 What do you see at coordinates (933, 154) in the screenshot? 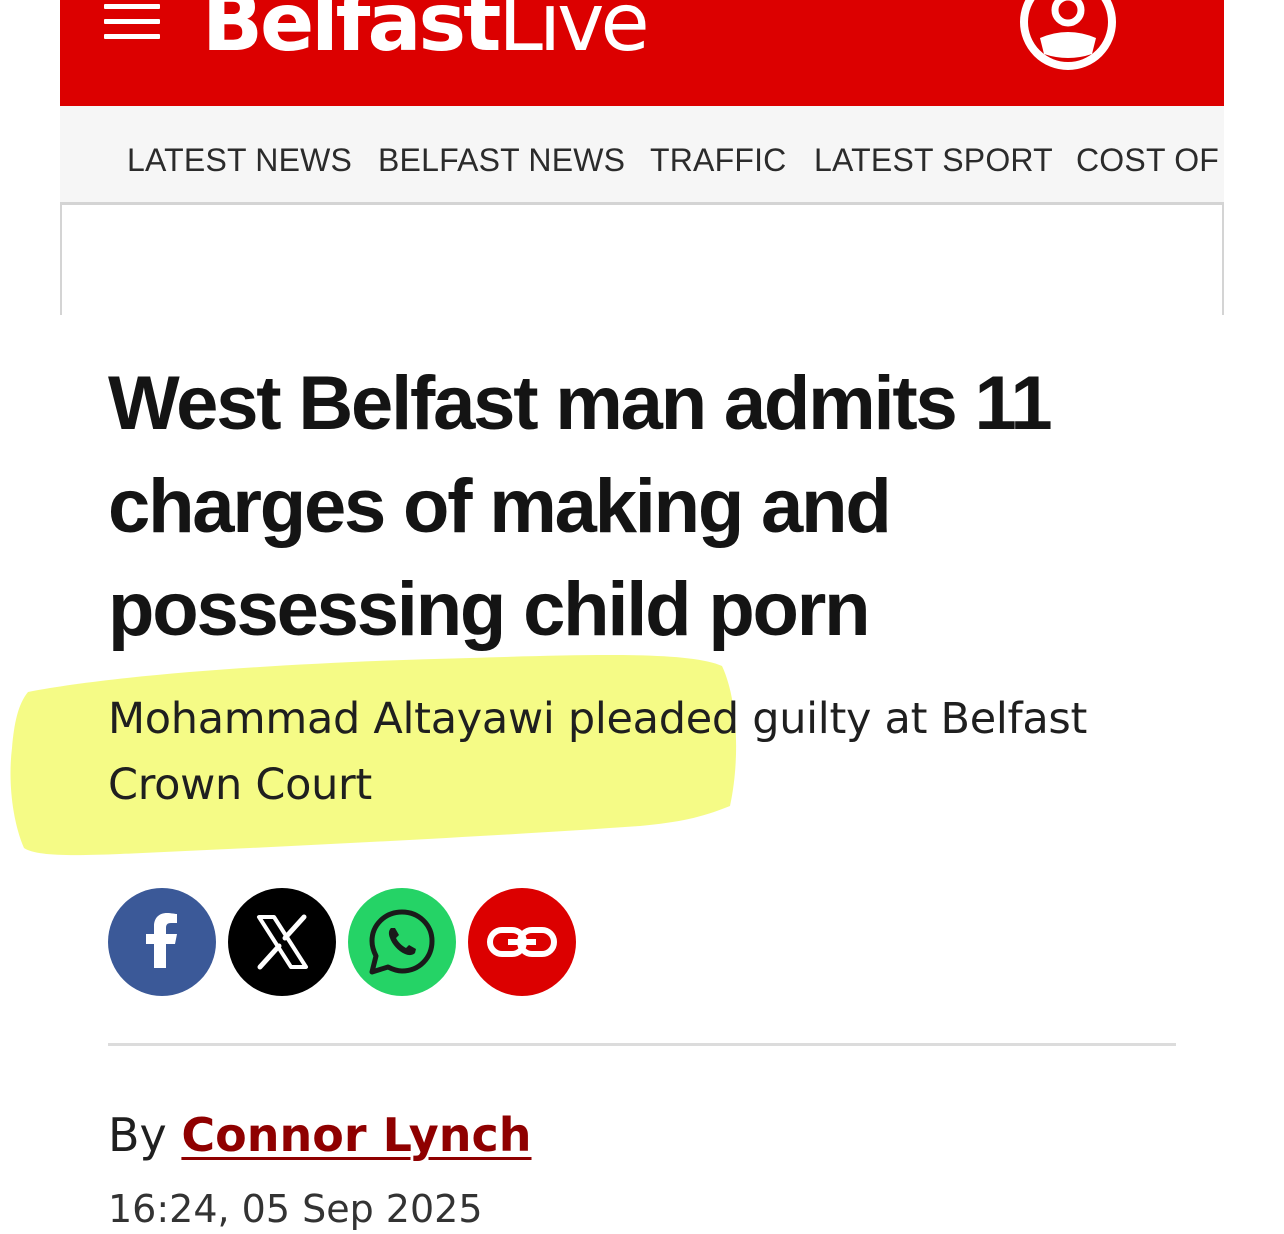
I see `nav-latest-sport: LATEST SPORT` at bounding box center [933, 154].